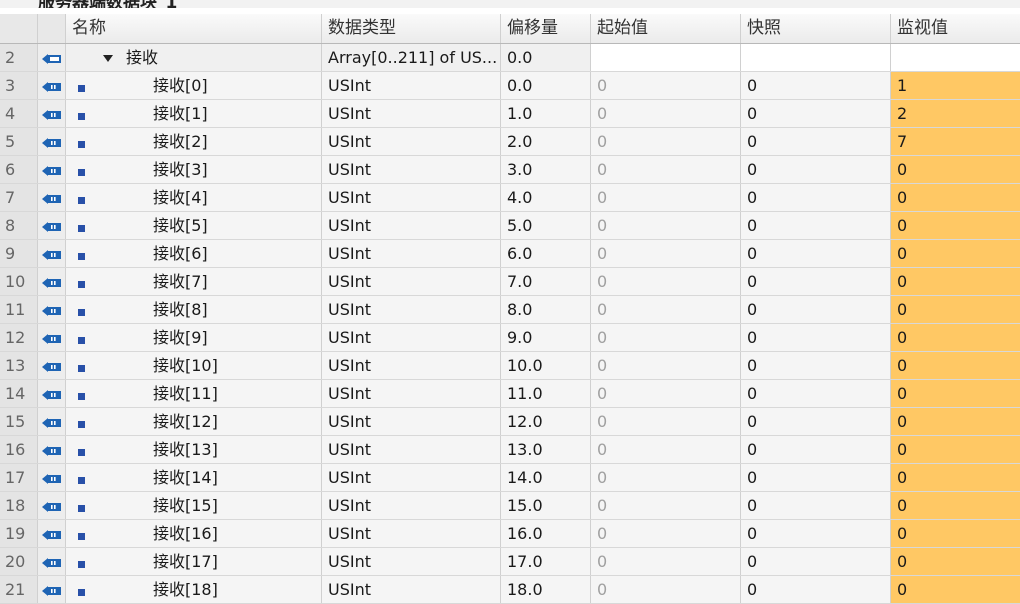  I want to click on table-row: 13 接收[10] USInt 10.0 0 0 0, so click(510, 366).